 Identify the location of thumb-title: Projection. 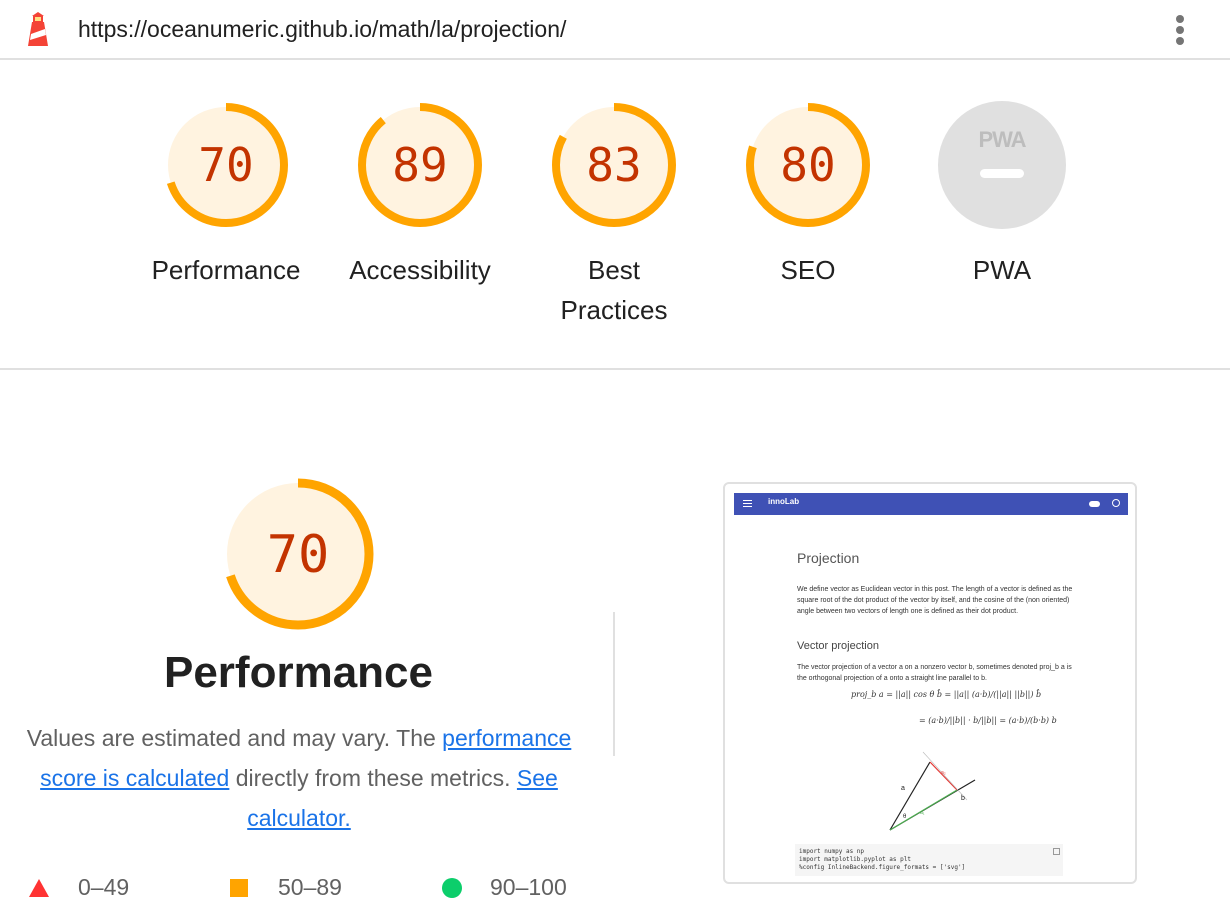
(828, 558).